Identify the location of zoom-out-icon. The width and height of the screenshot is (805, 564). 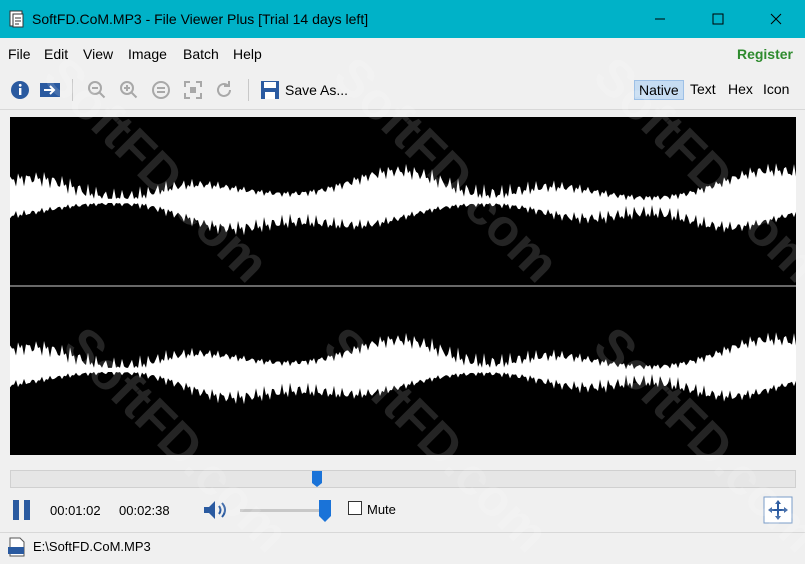
(97, 90).